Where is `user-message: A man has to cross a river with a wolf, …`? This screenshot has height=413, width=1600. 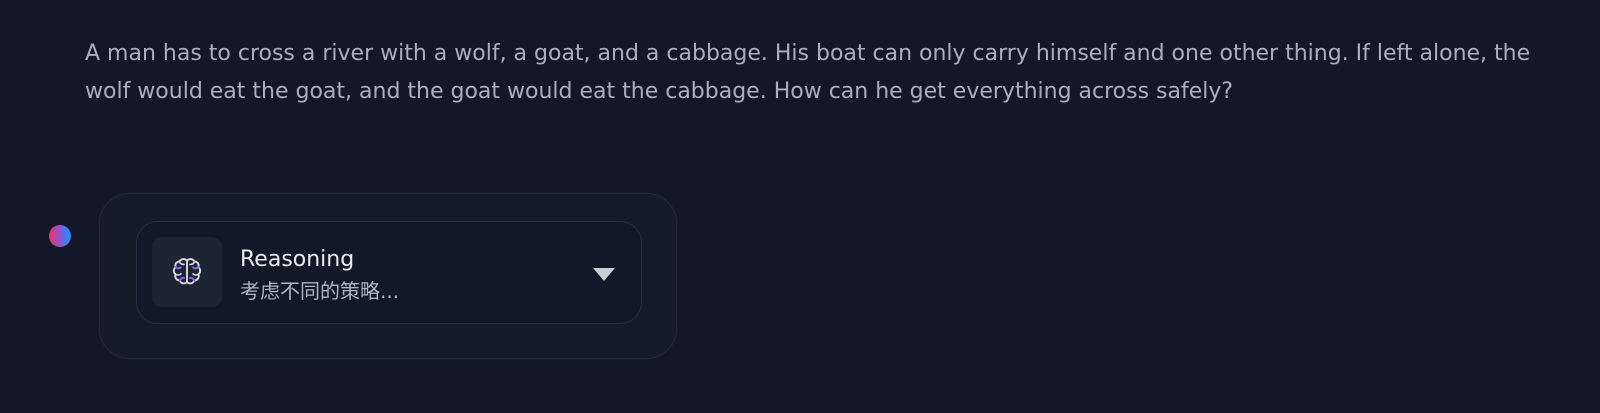 user-message: A man has to cross a river with a wolf, … is located at coordinates (808, 72).